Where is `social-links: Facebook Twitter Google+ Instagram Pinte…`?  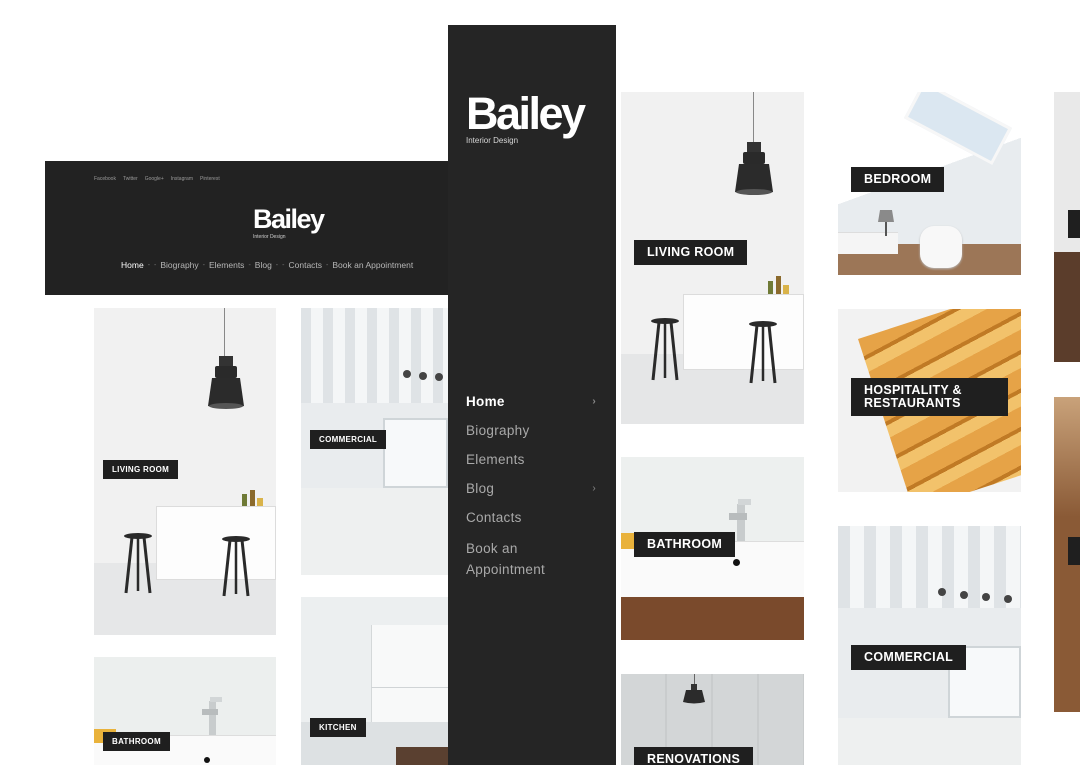
social-links: Facebook Twitter Google+ Instagram Pinte… is located at coordinates (157, 179).